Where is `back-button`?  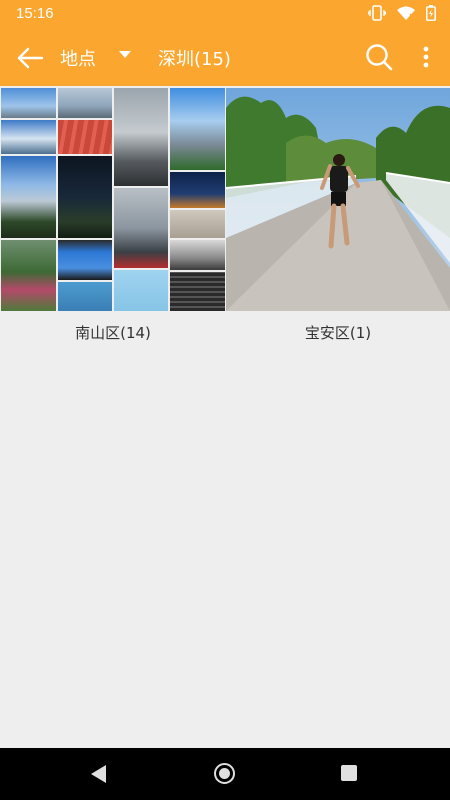 back-button is located at coordinates (30, 58).